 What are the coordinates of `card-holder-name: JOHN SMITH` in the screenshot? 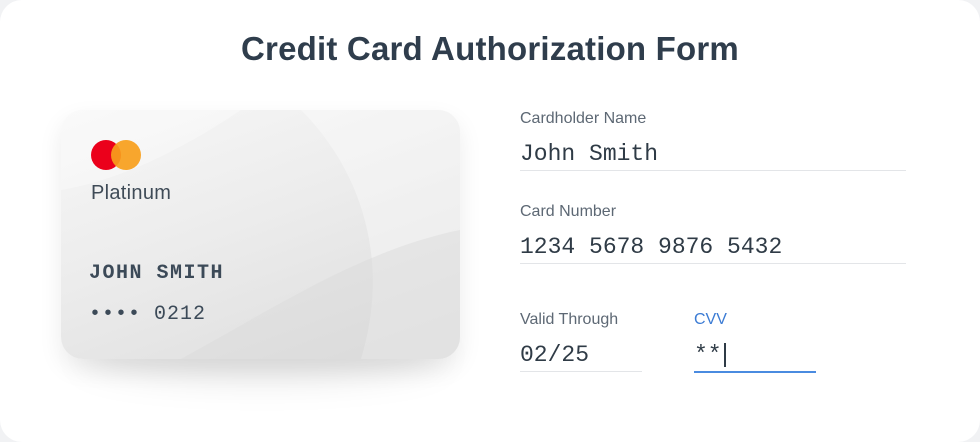 It's located at (157, 273).